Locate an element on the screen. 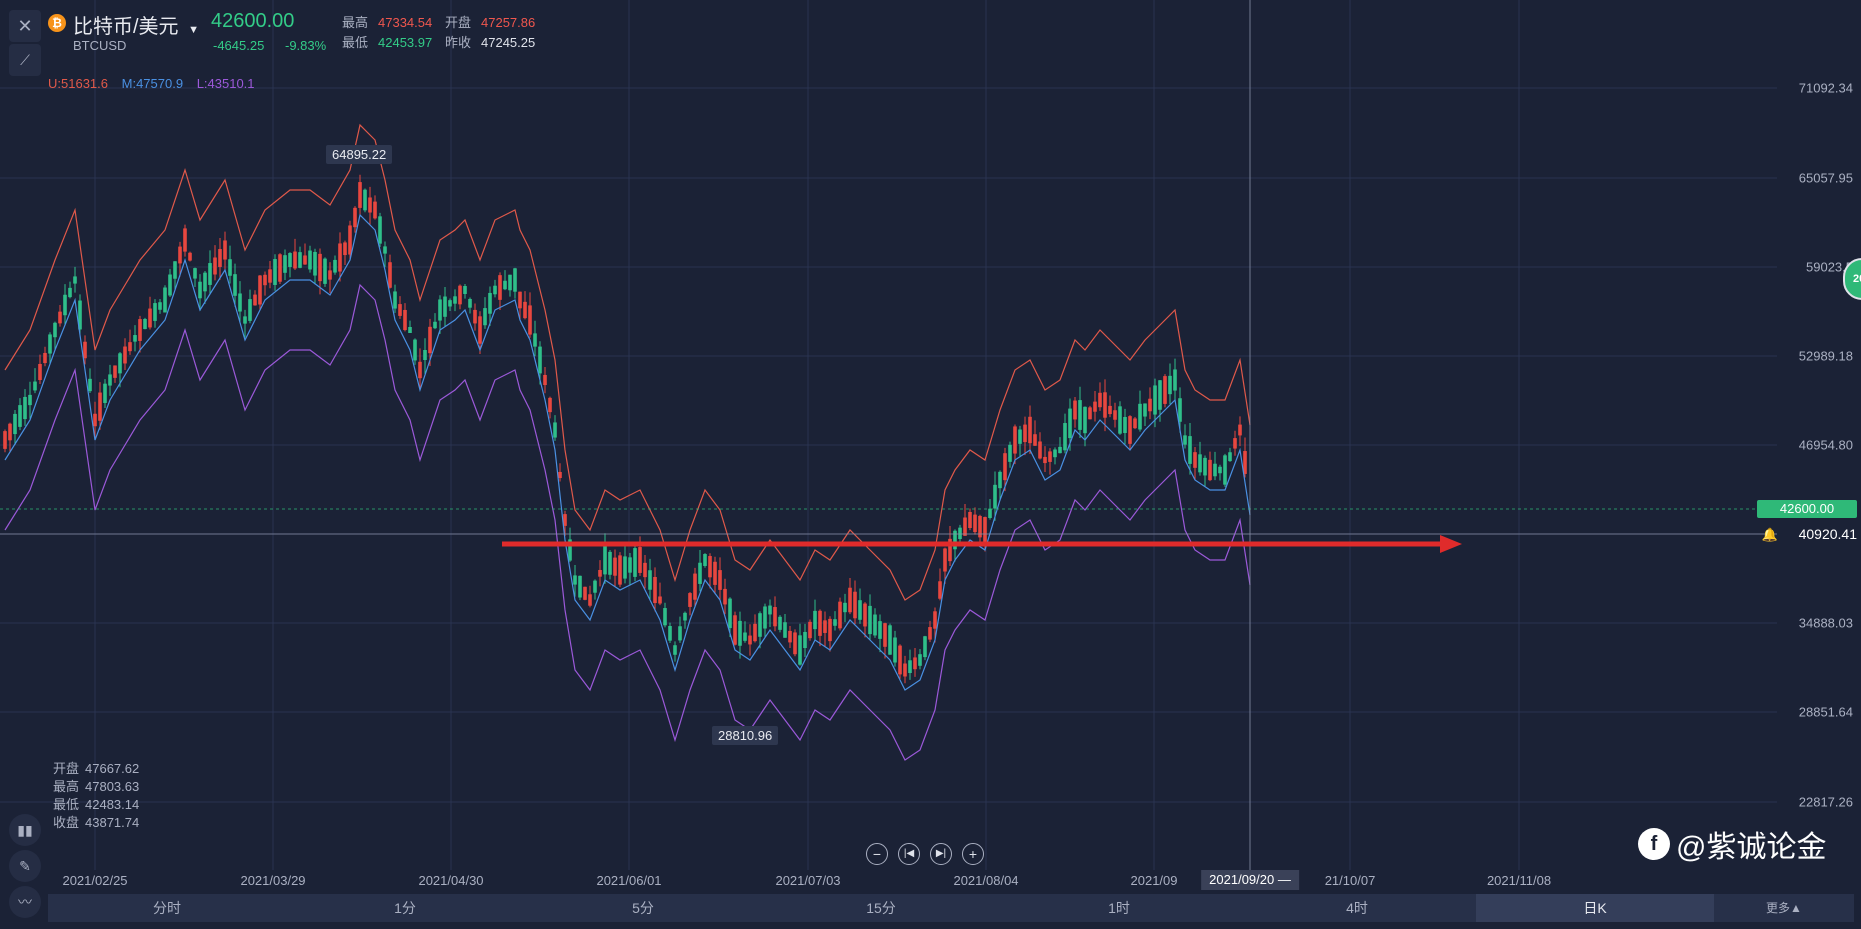  symbol-selector: 比特币/美元 ▼ is located at coordinates (136, 24).